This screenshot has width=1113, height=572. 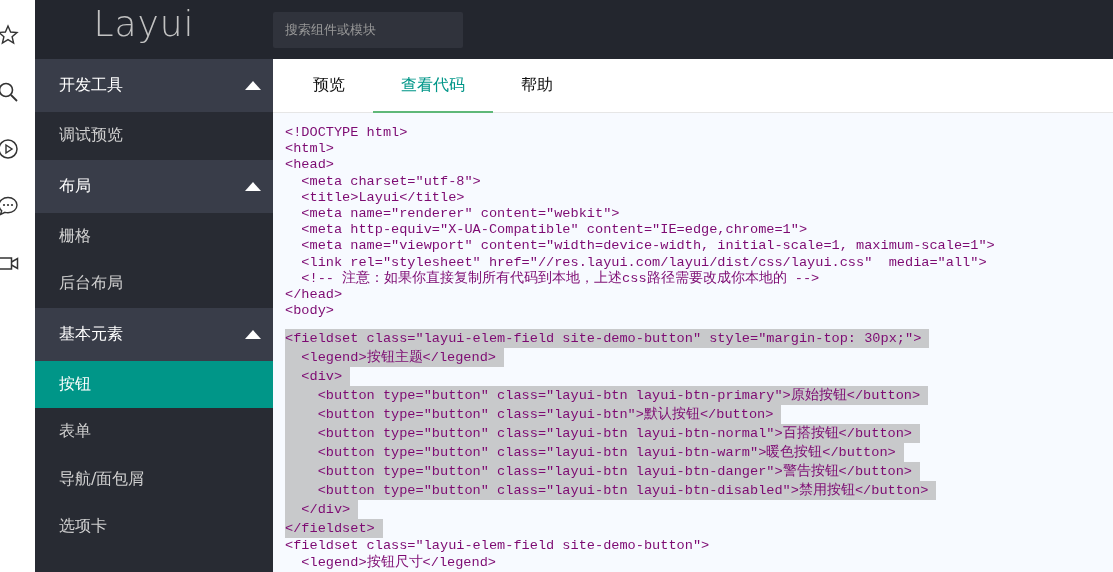 What do you see at coordinates (154, 527) in the screenshot?
I see `sidebar-item: 选项卡` at bounding box center [154, 527].